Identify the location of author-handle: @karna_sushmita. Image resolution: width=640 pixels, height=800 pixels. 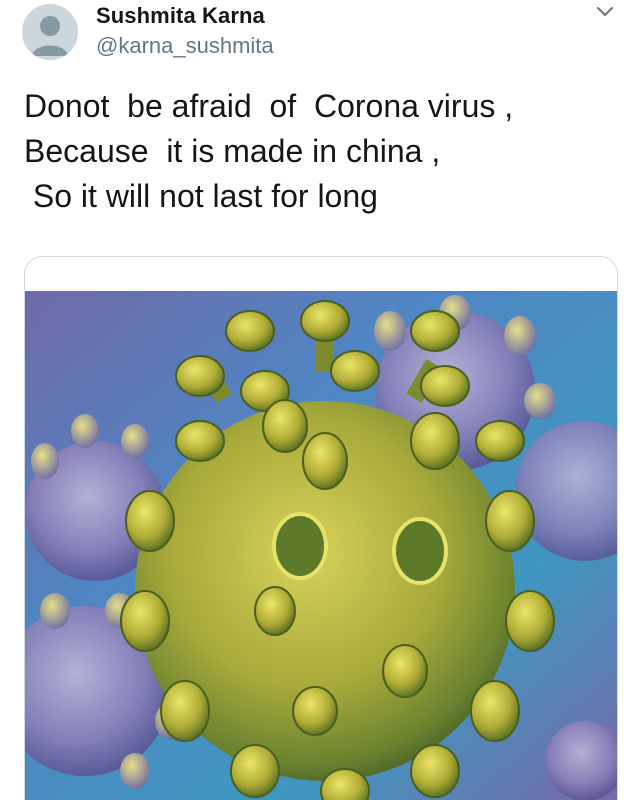
(185, 46).